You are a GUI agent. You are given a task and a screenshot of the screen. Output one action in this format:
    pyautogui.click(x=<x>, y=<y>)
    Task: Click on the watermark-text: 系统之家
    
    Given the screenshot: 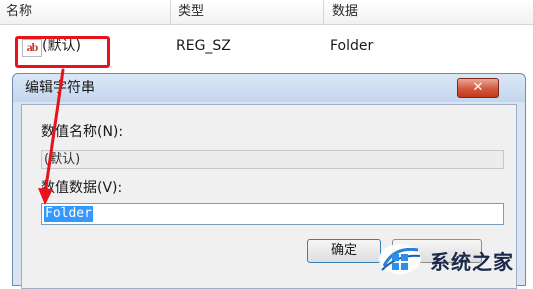 What is the action you would take?
    pyautogui.click(x=472, y=262)
    